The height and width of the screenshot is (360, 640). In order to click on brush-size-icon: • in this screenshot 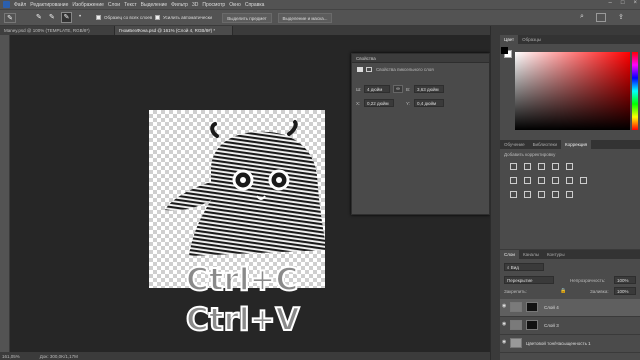, I will do `click(84, 18)`.